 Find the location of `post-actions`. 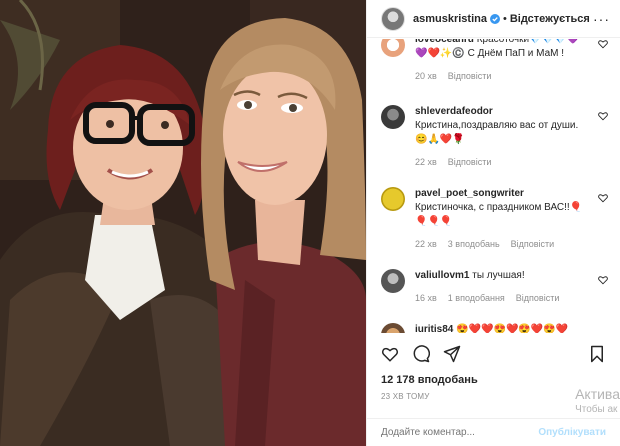

post-actions is located at coordinates (493, 354).